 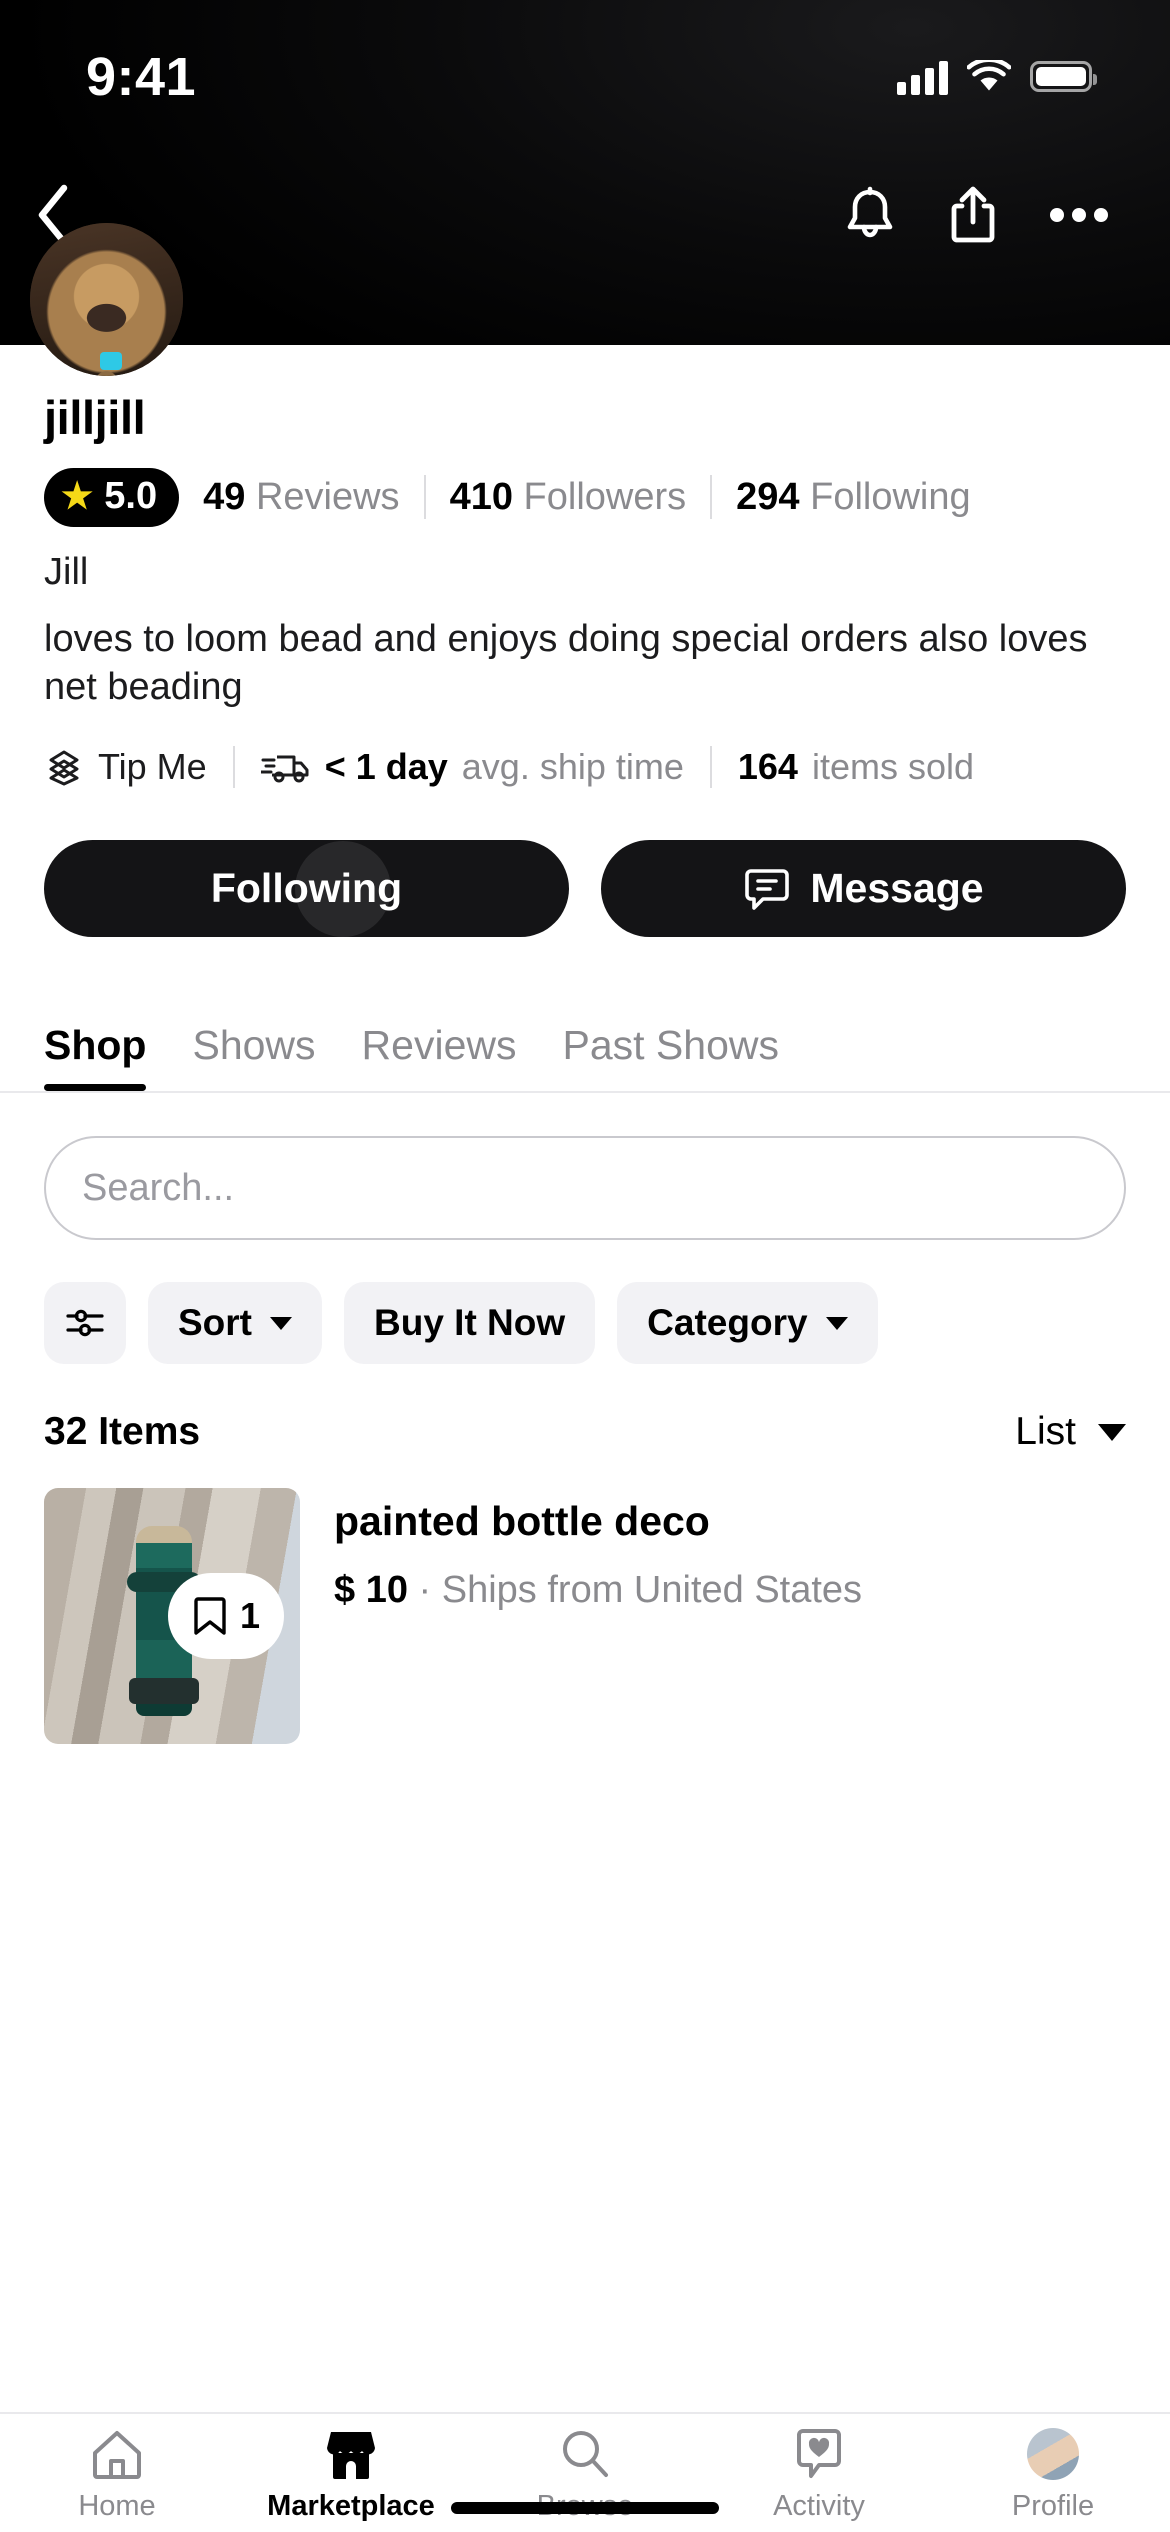 I want to click on nav-item-activity: Activity, so click(x=819, y=2475).